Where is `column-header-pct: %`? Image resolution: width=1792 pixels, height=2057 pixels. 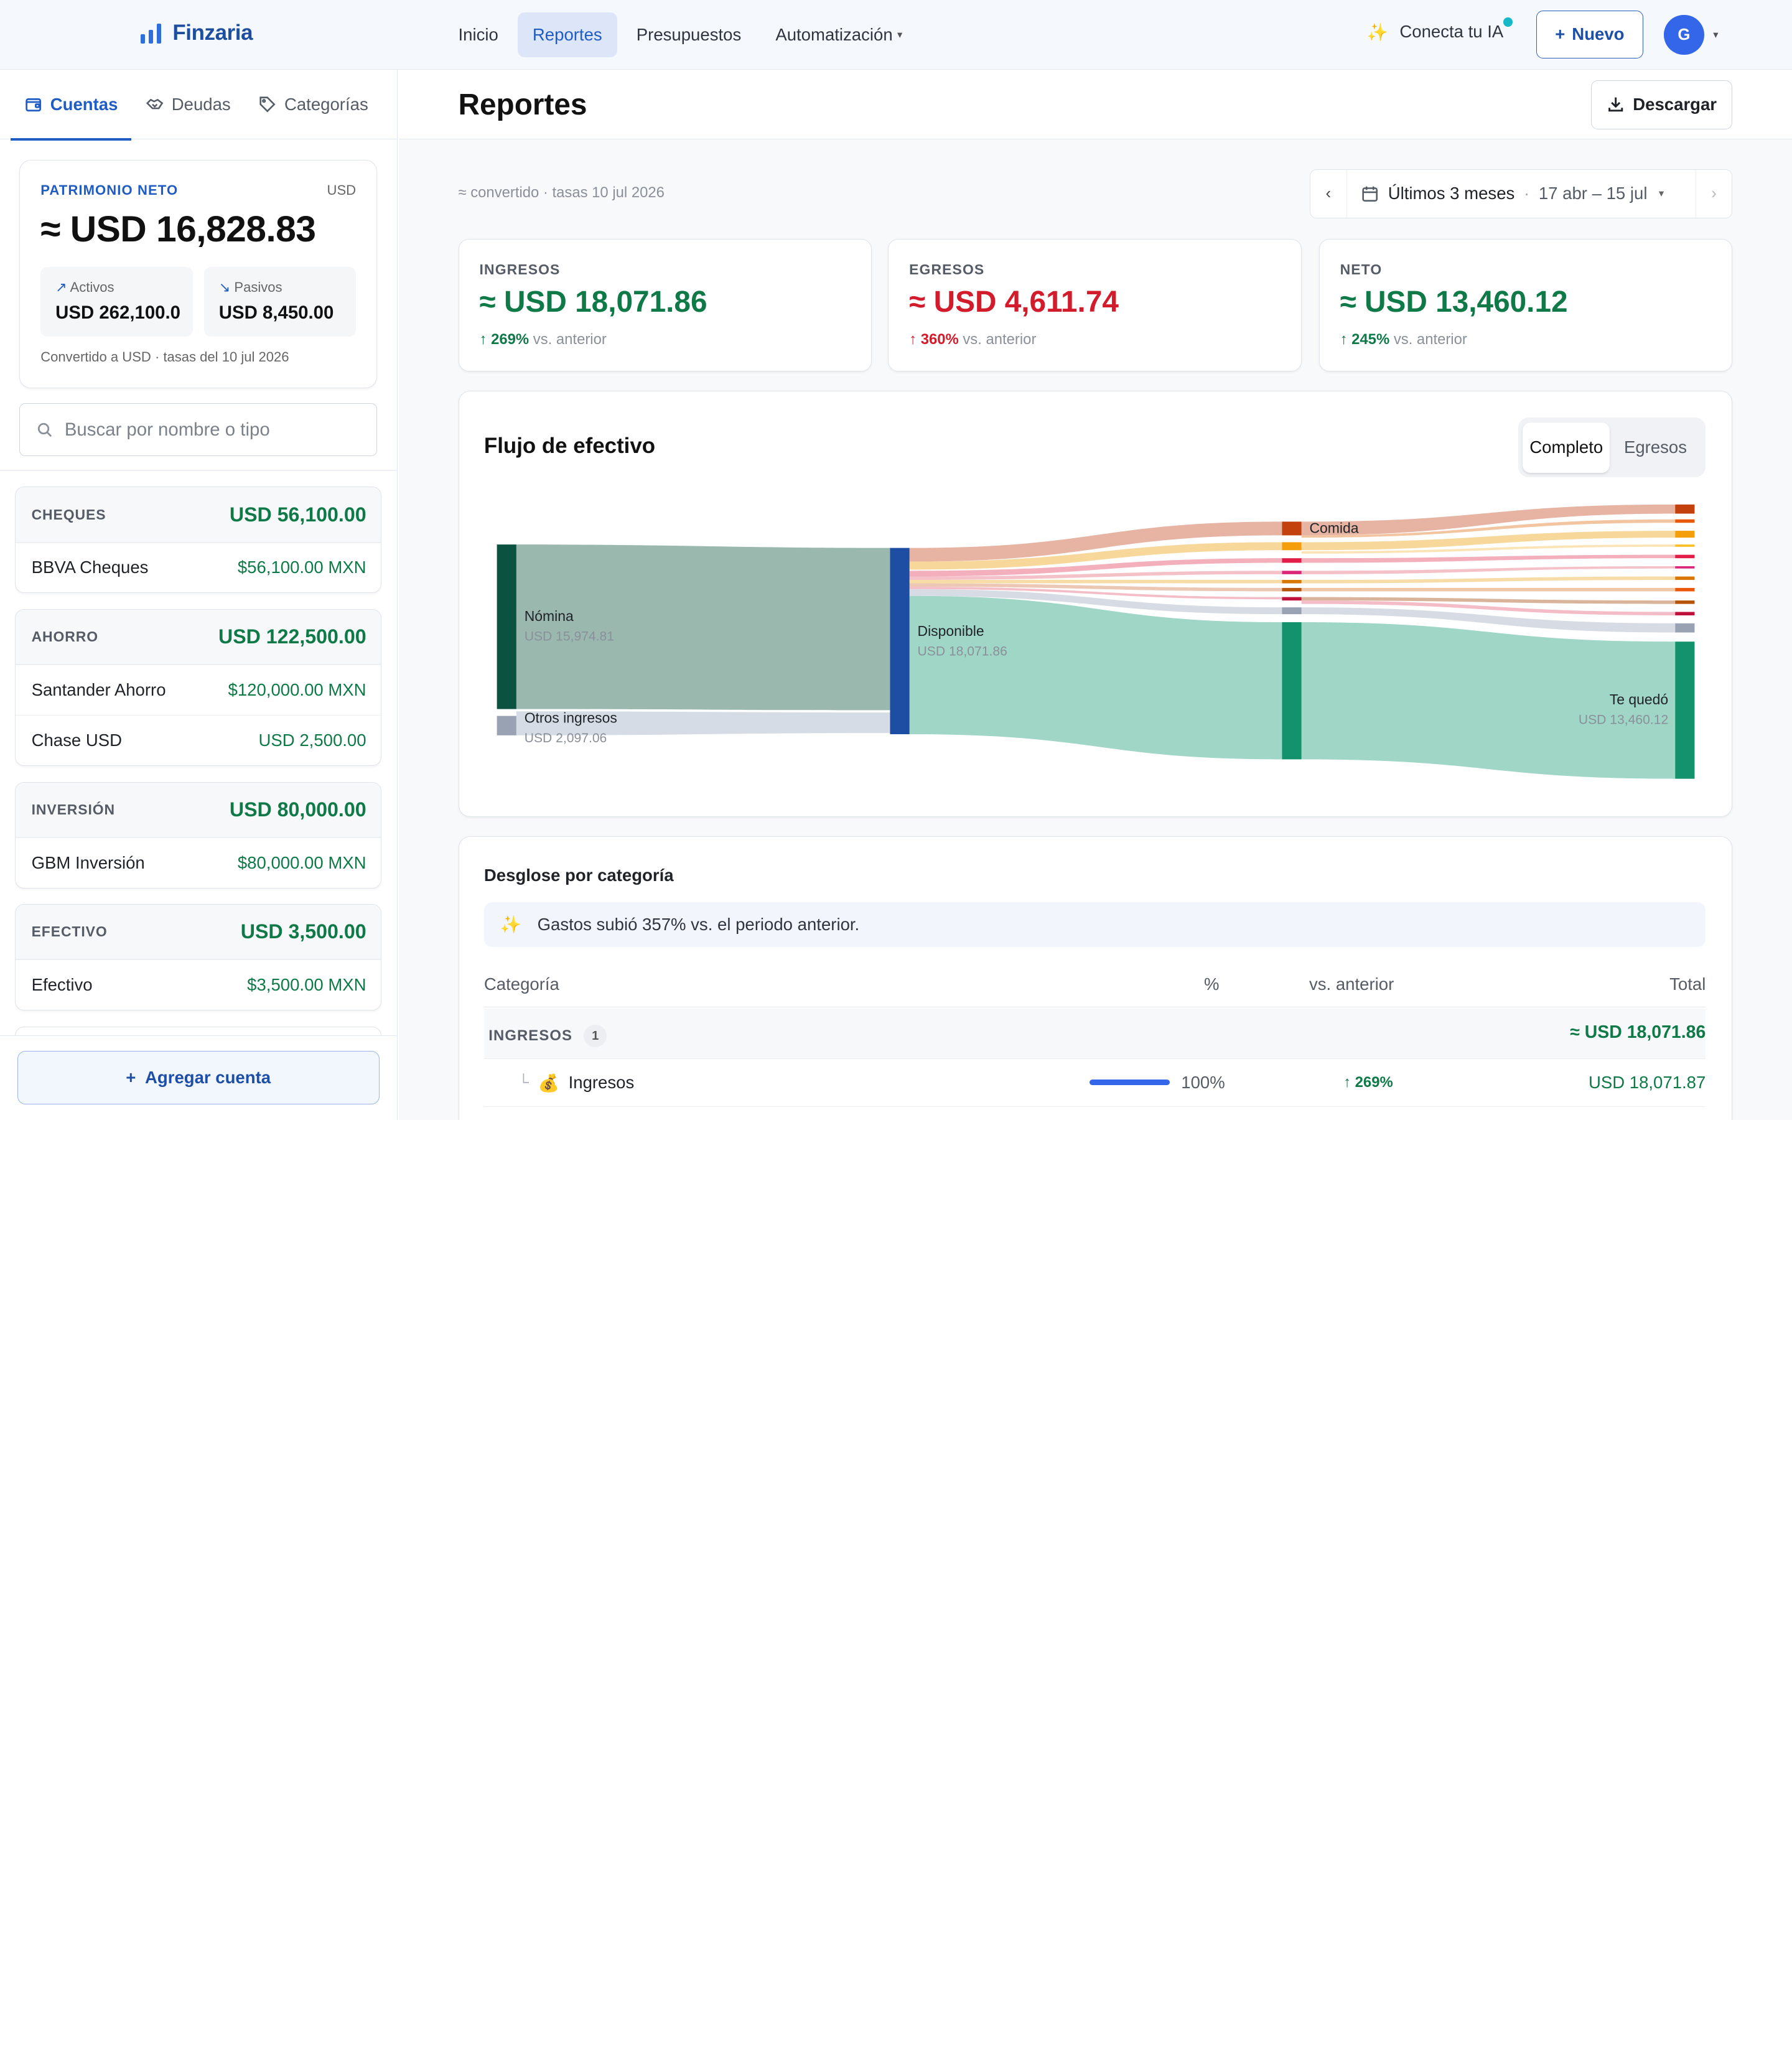
column-header-pct: % is located at coordinates (1212, 984).